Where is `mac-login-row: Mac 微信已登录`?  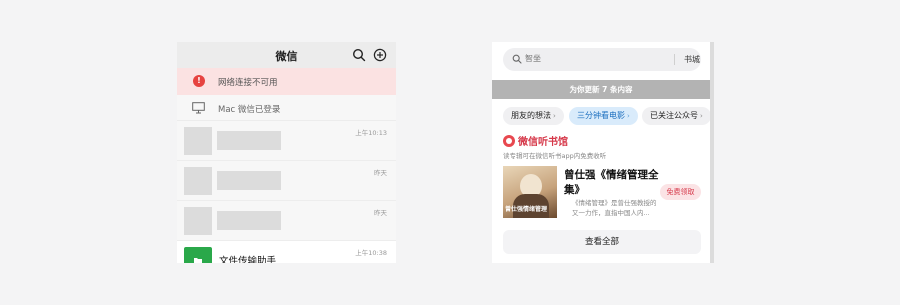 mac-login-row: Mac 微信已登录 is located at coordinates (286, 108).